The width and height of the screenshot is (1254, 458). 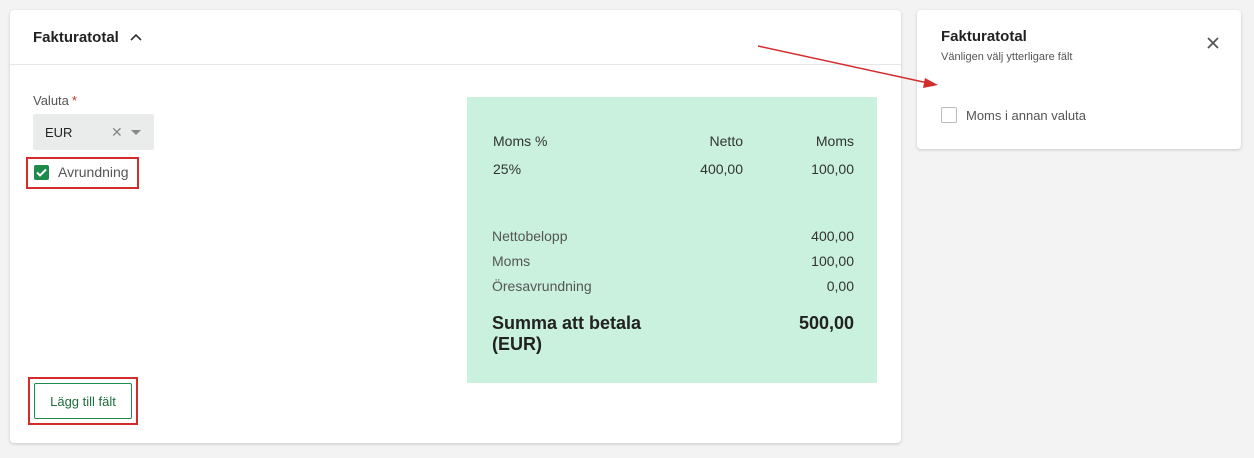 I want to click on close-icon, so click(x=1213, y=43).